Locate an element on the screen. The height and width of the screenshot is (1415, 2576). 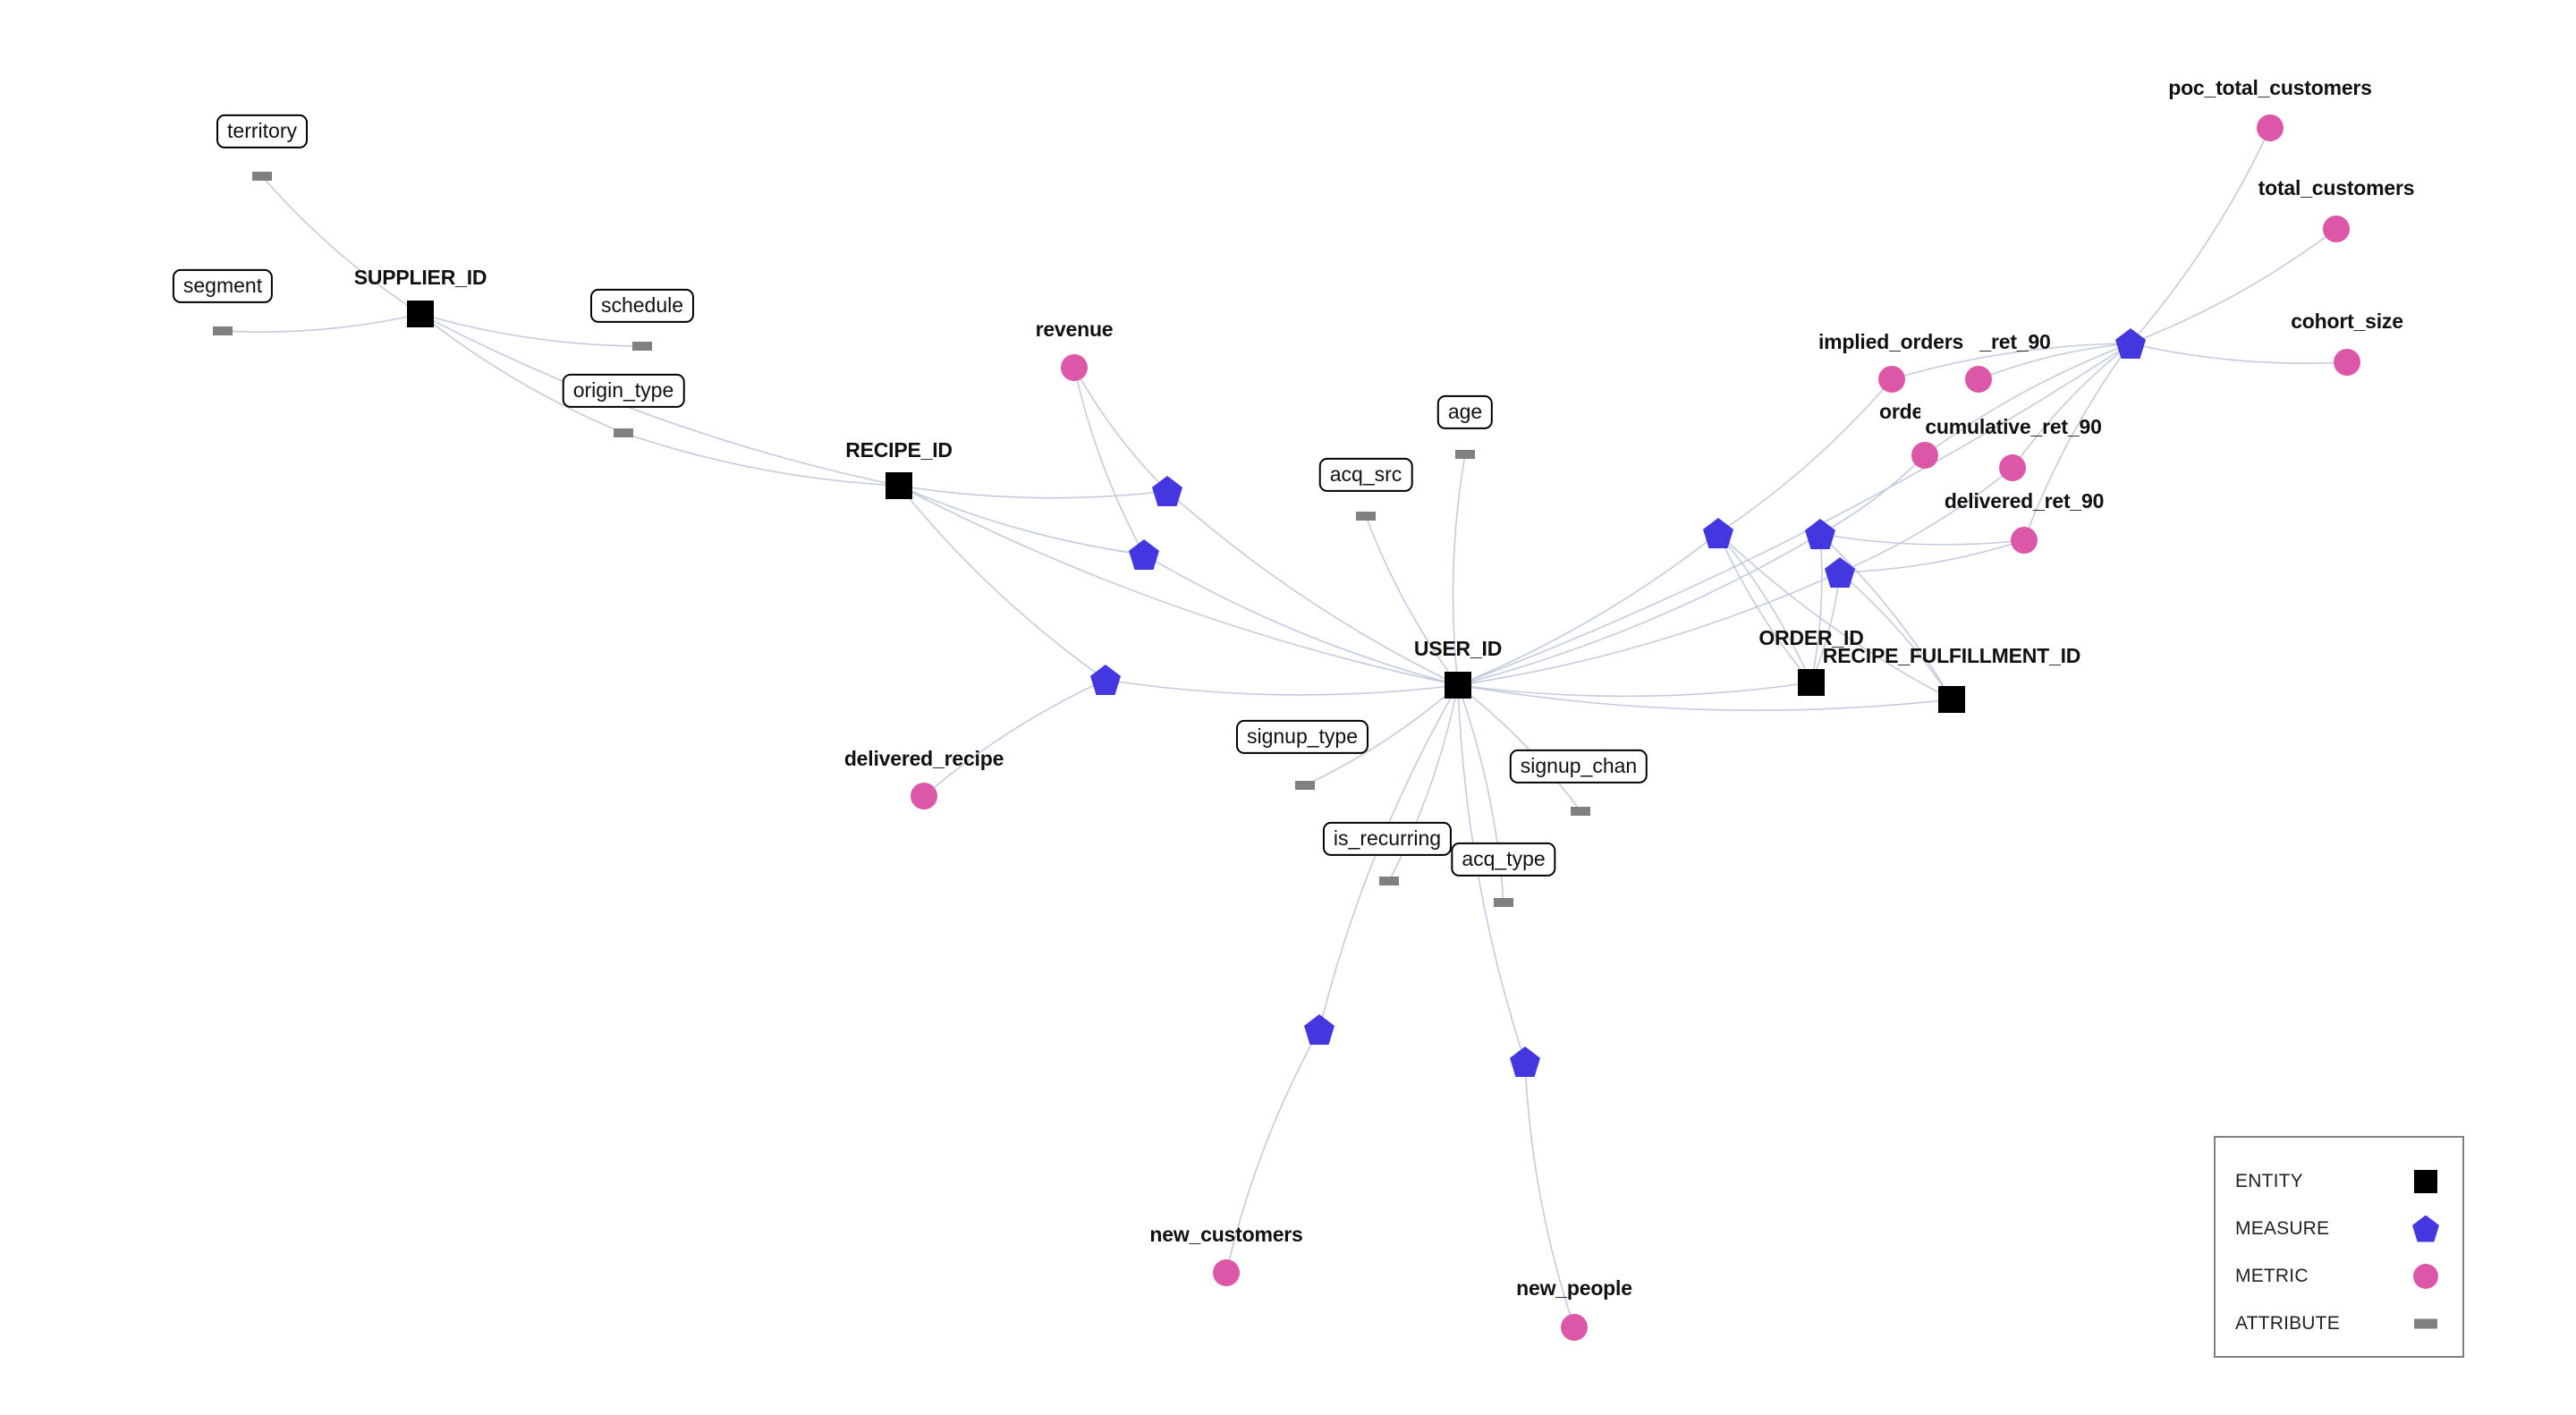
attribute-chip-is_recurring: is_recurring is located at coordinates (1387, 839).